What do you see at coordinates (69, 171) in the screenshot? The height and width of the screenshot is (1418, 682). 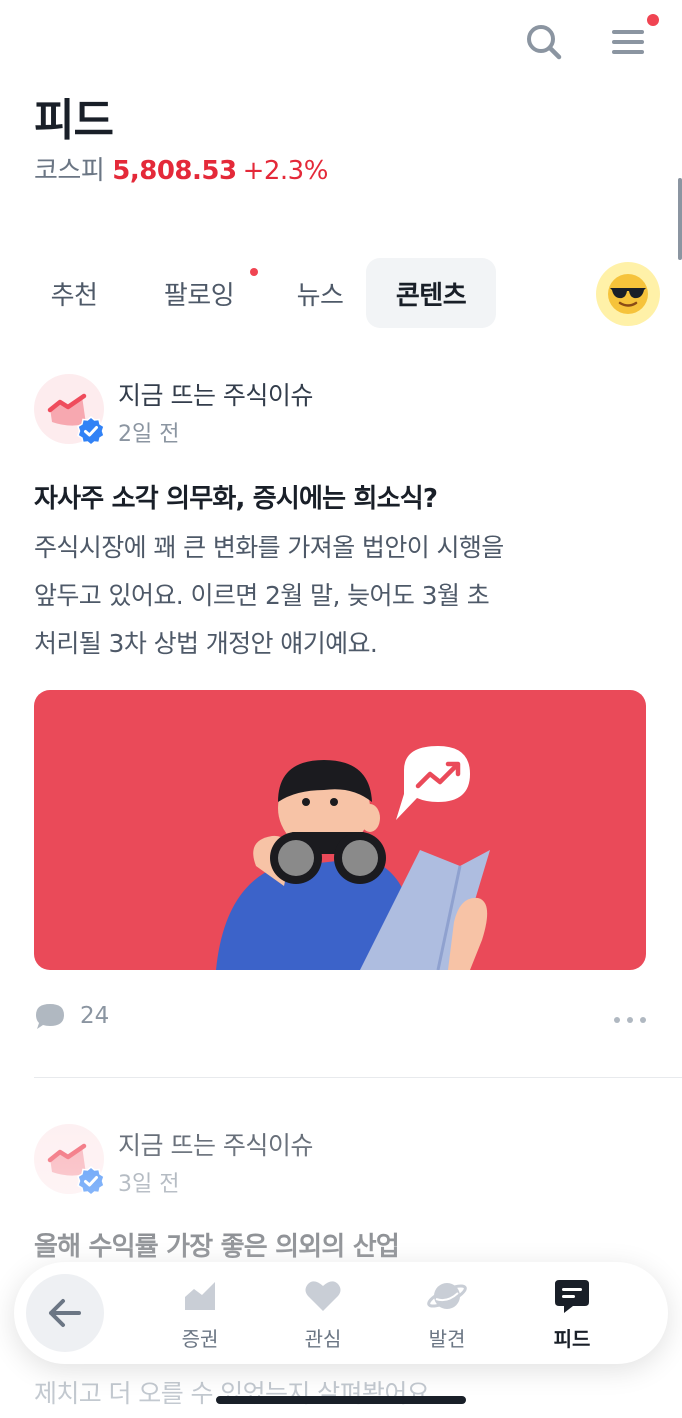 I see `kospi-label: 코스피` at bounding box center [69, 171].